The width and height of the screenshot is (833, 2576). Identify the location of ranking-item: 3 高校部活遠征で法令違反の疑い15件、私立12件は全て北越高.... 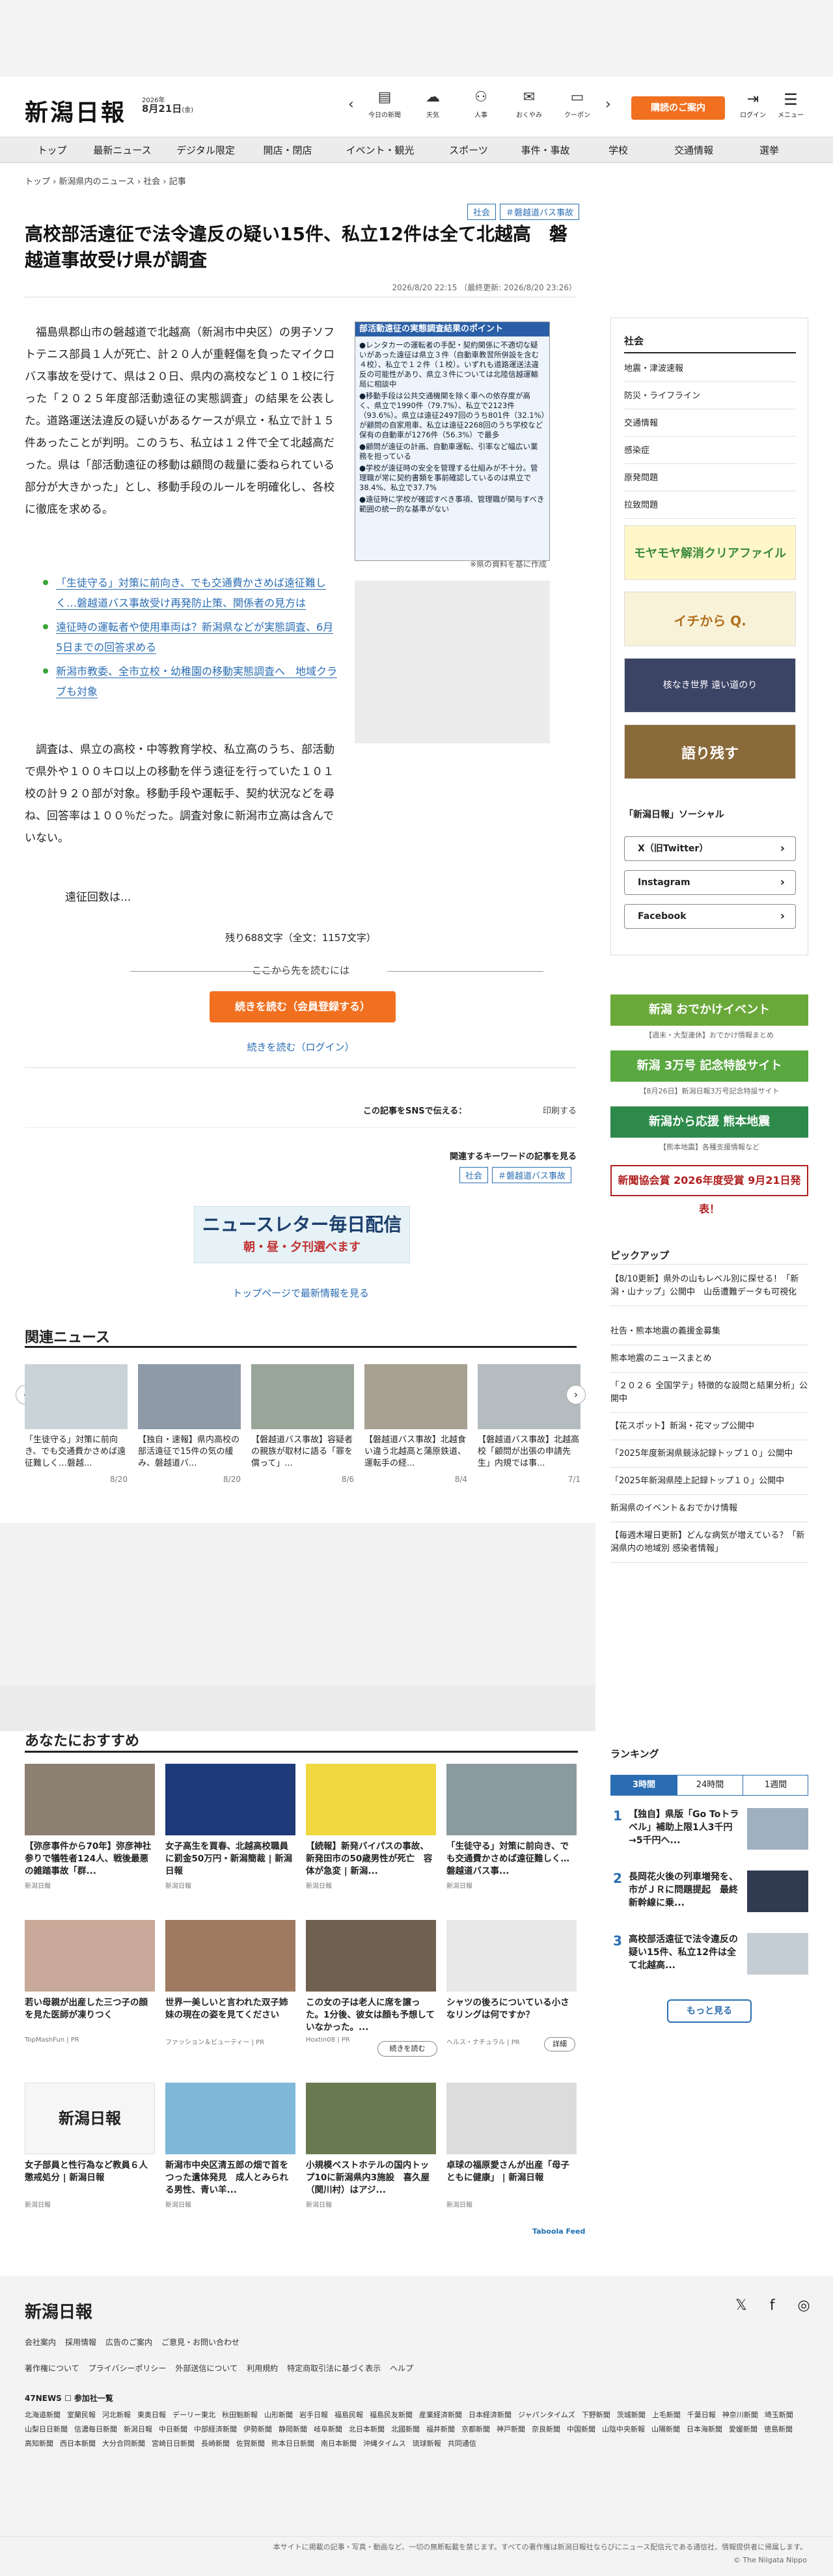
(709, 1964).